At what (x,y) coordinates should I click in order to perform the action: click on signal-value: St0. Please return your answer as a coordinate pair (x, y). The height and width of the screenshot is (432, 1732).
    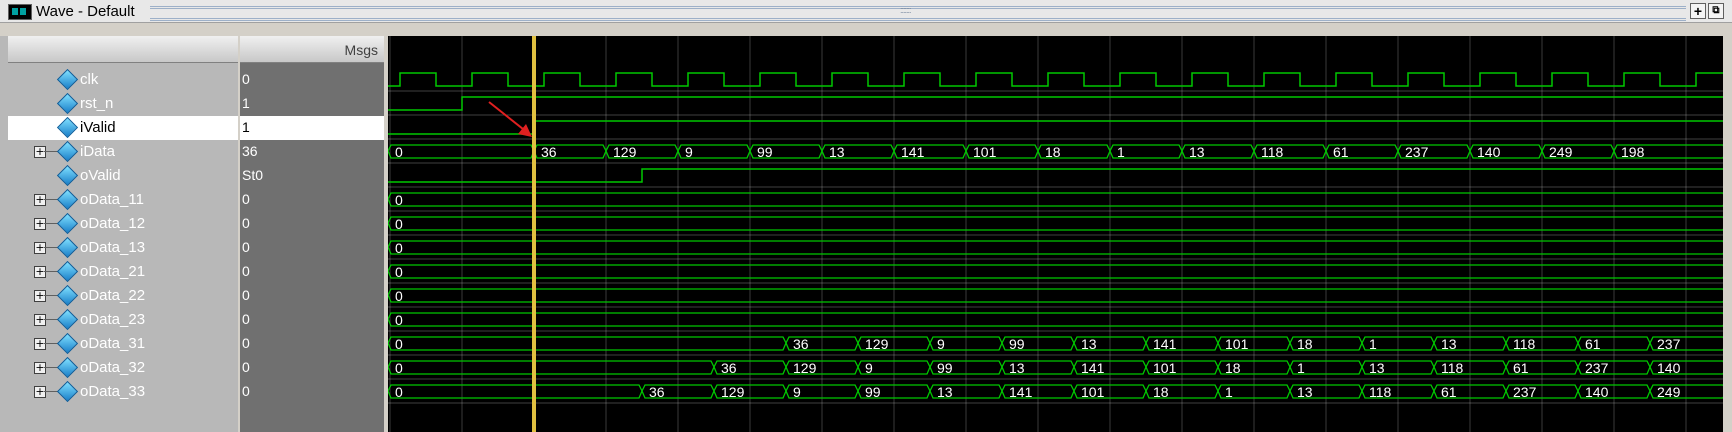
    Looking at the image, I should click on (253, 175).